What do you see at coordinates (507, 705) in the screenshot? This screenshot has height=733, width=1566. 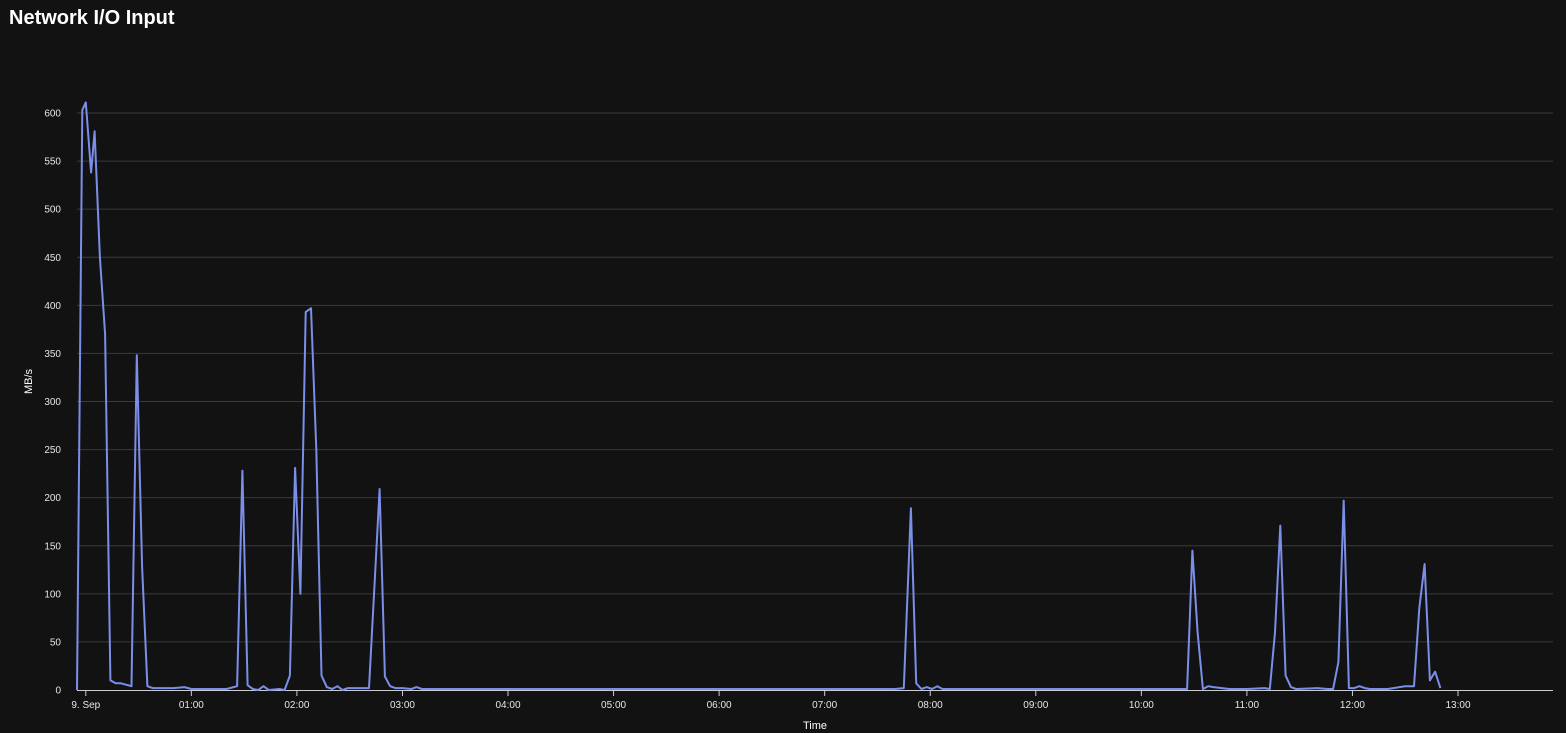 I see `x-tick-label: 04:00` at bounding box center [507, 705].